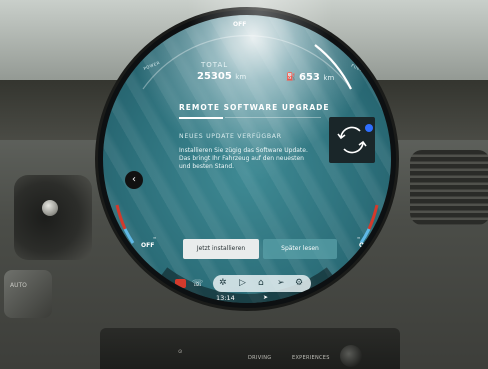 The image size is (488, 369). I want to click on left-seat-heat-status: OFF, so click(147, 245).